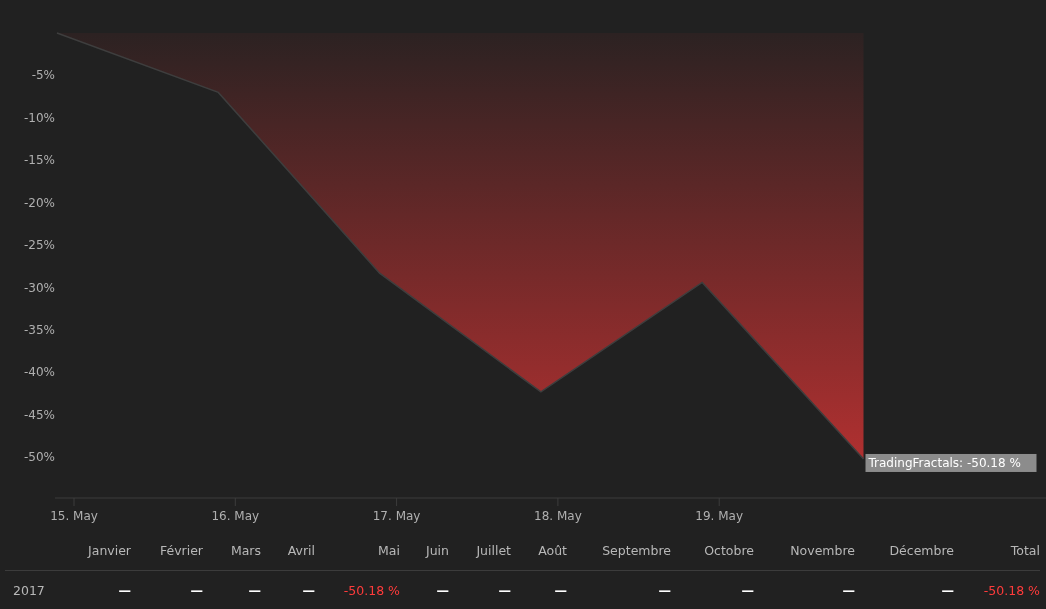  I want to click on annotation: TradingFractals: -50.18 %, so click(944, 462).